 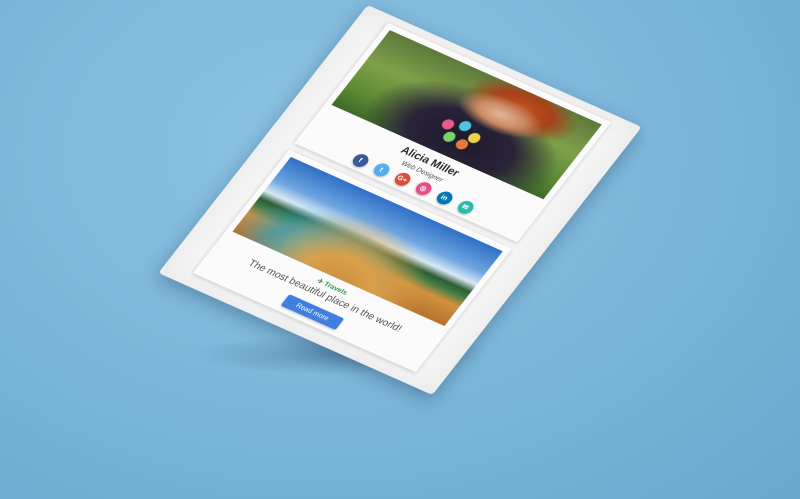 I want to click on pinwheel-bouquet, so click(x=462, y=134).